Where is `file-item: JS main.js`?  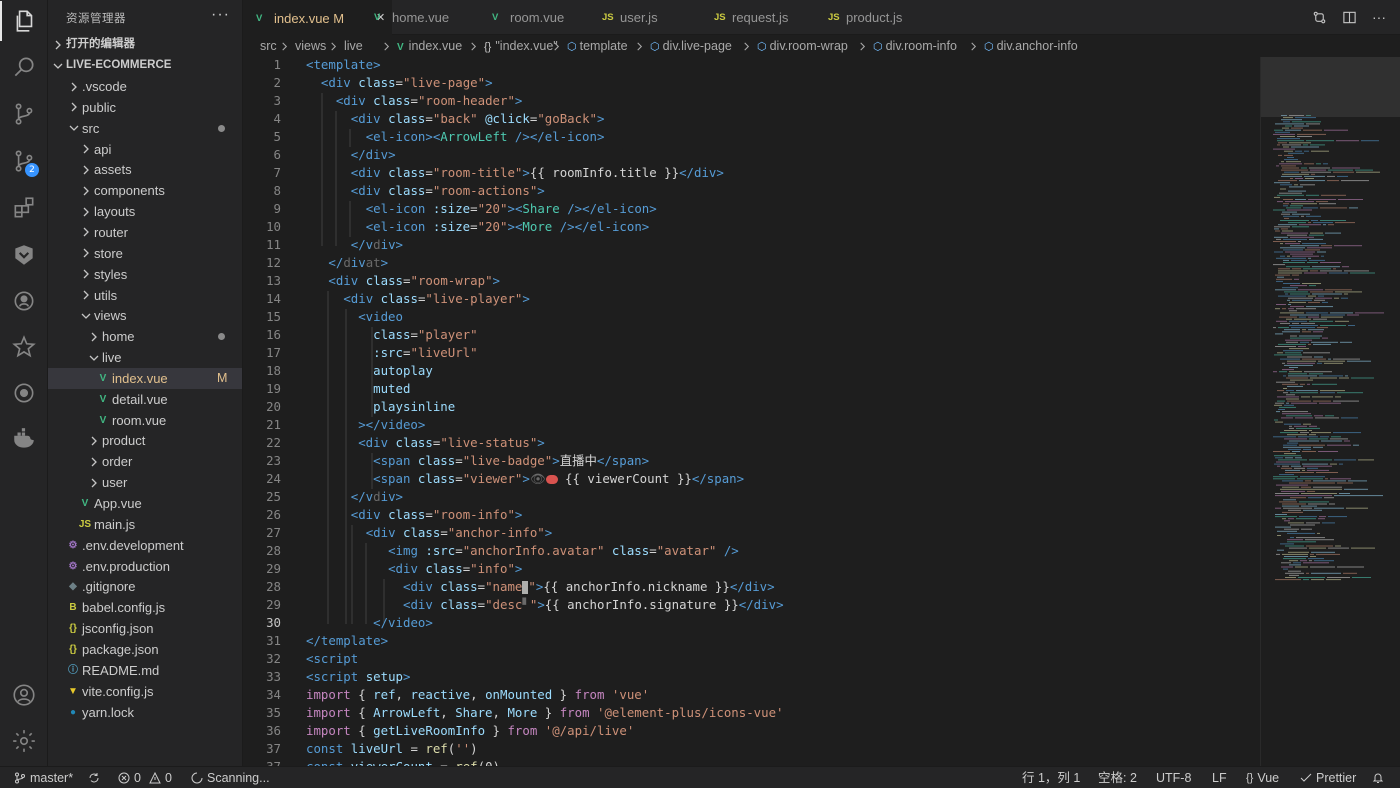
file-item: JS main.js is located at coordinates (145, 524).